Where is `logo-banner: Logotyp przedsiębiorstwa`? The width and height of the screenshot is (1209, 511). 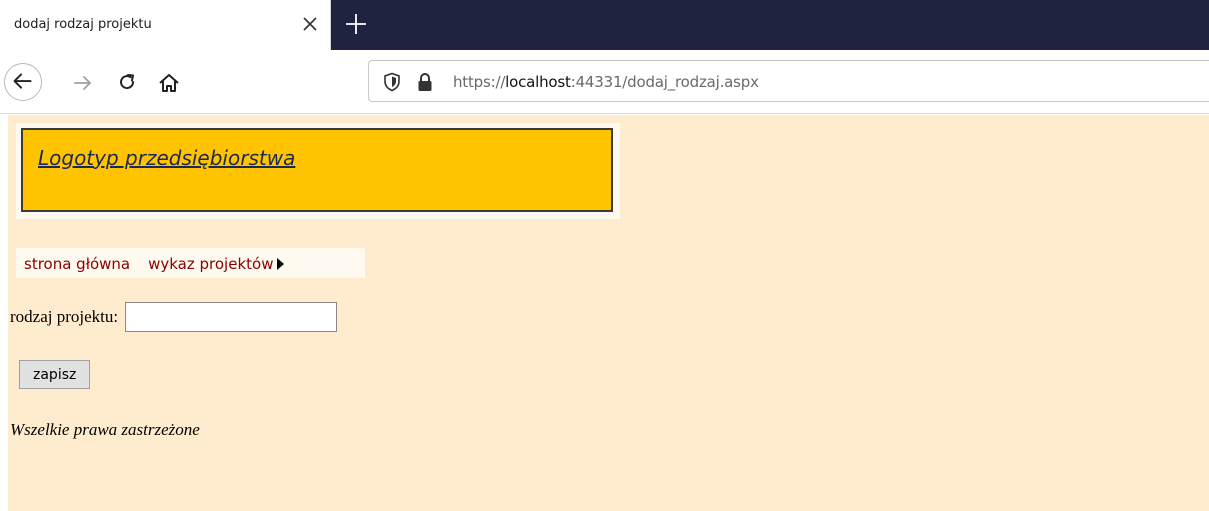 logo-banner: Logotyp przedsiębiorstwa is located at coordinates (317, 170).